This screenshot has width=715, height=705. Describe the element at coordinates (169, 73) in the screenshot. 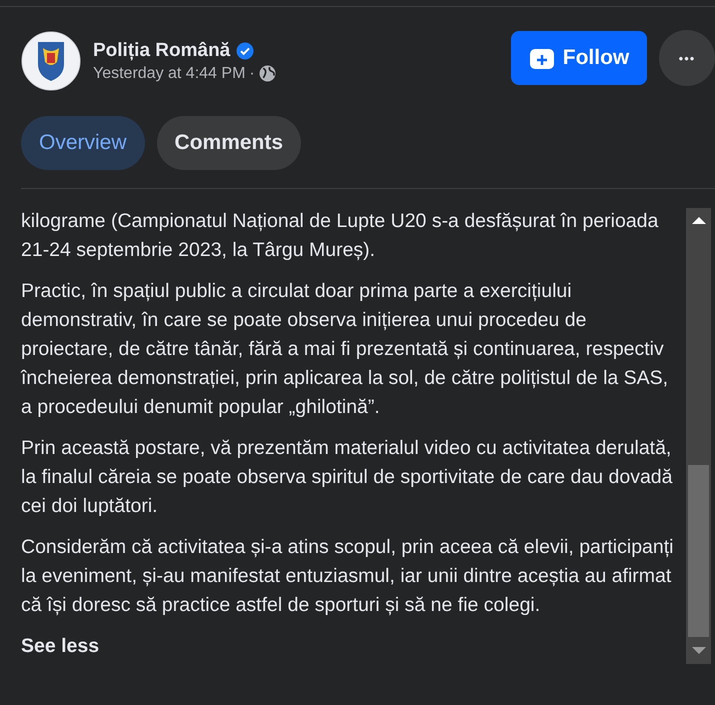

I see `post-time: Yesterday at 4:44 PM` at that location.